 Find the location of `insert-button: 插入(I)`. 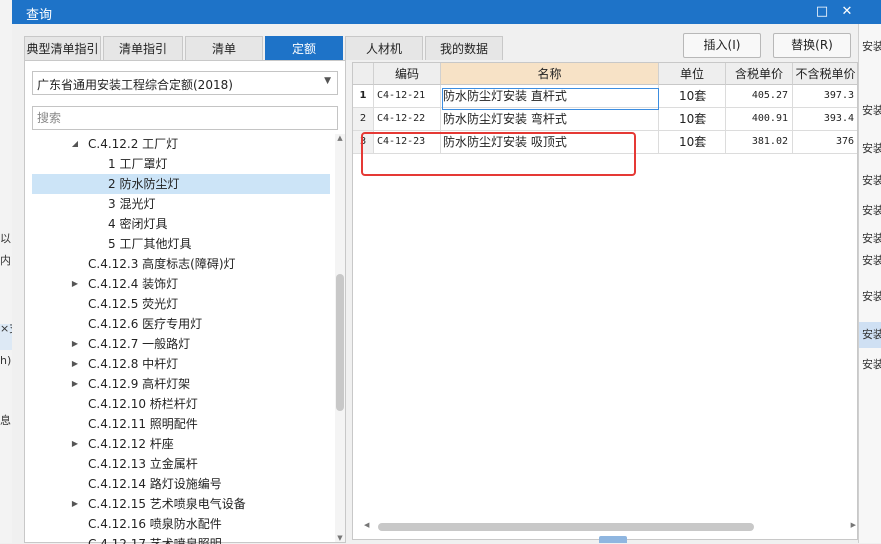

insert-button: 插入(I) is located at coordinates (722, 45).